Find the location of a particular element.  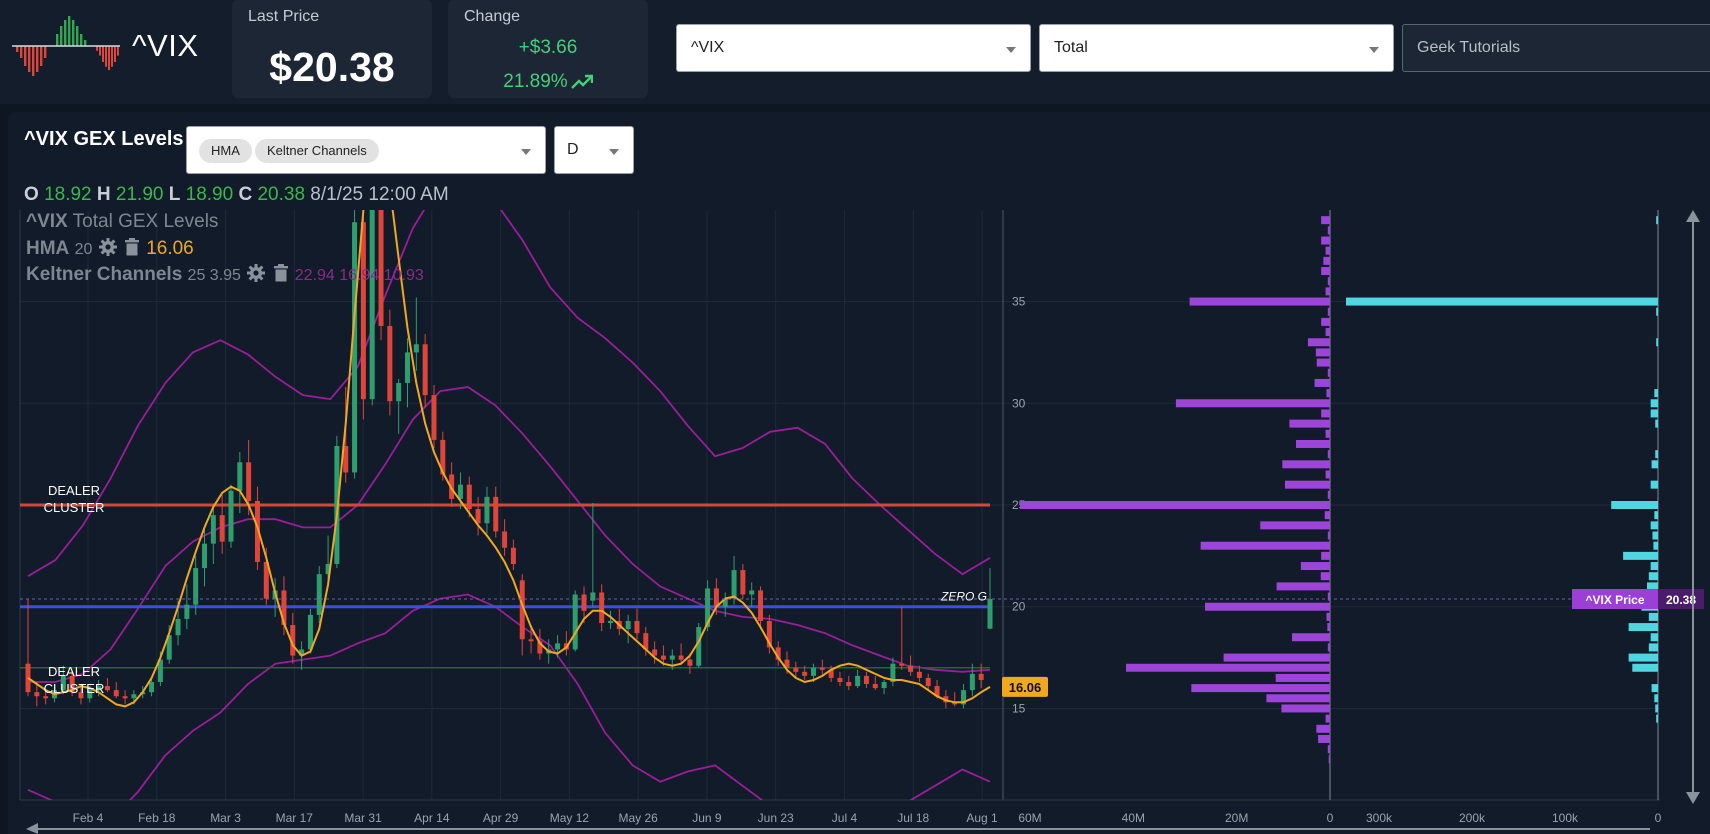

price-badge-value: 20.38 is located at coordinates (1681, 600).